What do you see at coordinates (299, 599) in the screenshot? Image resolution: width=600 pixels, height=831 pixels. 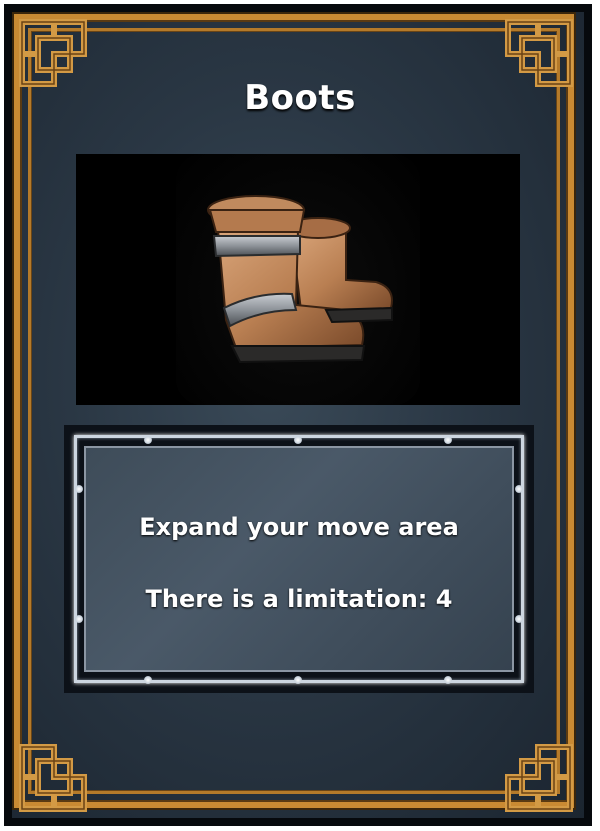 I see `description-line-2: There is a limitation: 4` at bounding box center [299, 599].